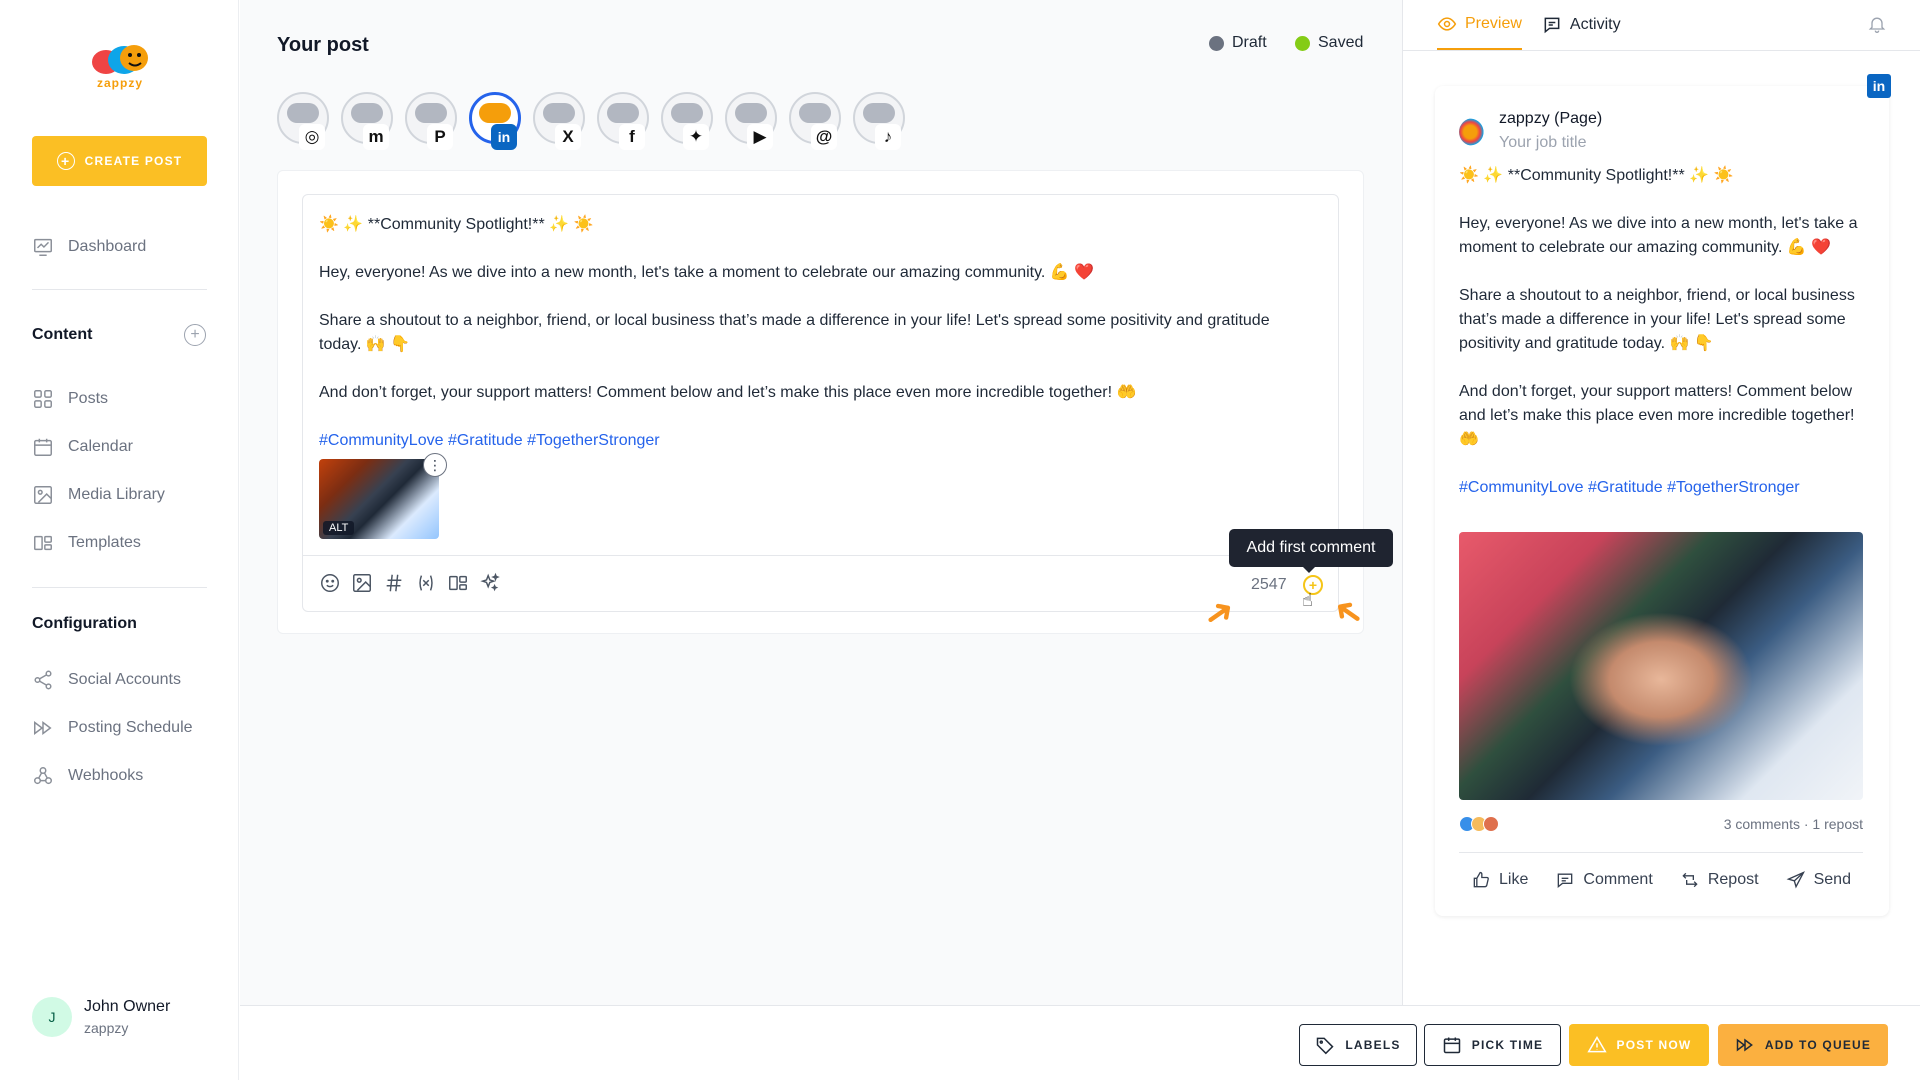 The width and height of the screenshot is (1920, 1080). What do you see at coordinates (1216, 43) in the screenshot?
I see `draft-dot-icon` at bounding box center [1216, 43].